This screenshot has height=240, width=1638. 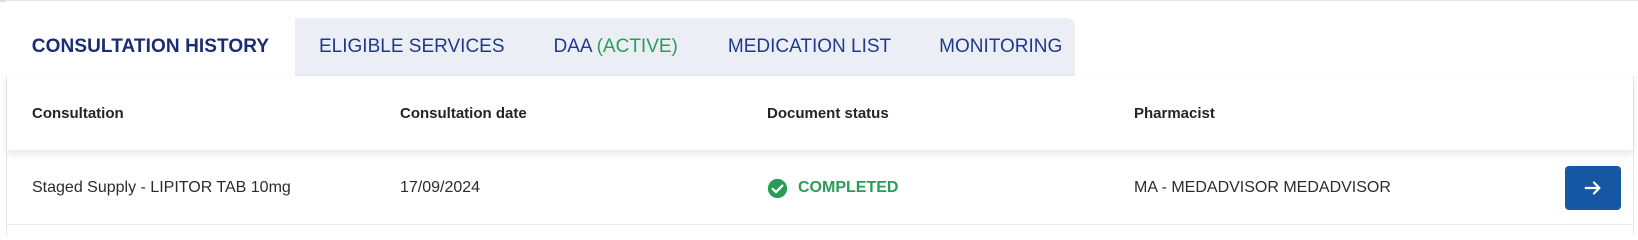 I want to click on check-circle-icon, so click(x=777, y=188).